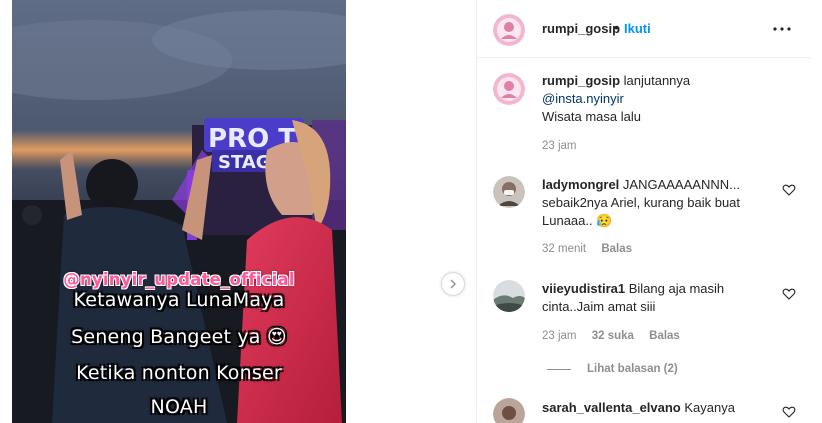 The height and width of the screenshot is (423, 822). Describe the element at coordinates (611, 407) in the screenshot. I see `comment-username: sarah_vallenta_elvano` at that location.